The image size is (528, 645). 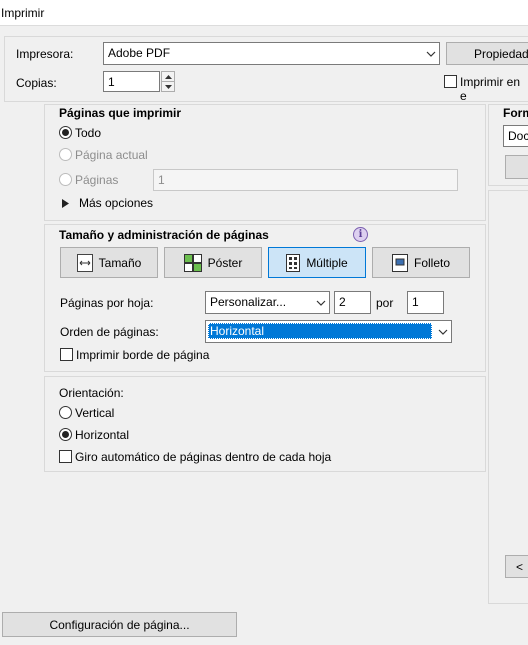 I want to click on tab-size-label: Tamaño, so click(x=120, y=262).